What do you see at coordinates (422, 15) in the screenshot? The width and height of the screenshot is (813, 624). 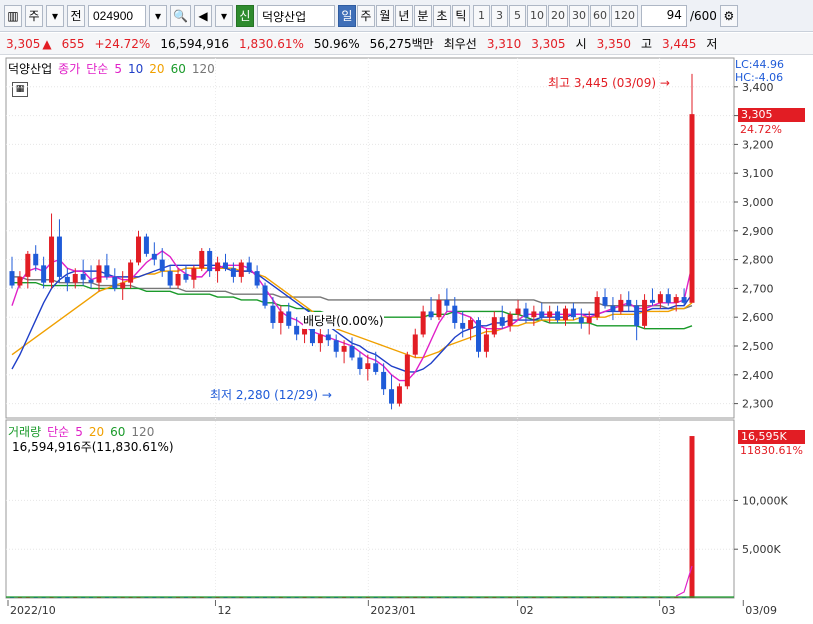 I see `period-button-4: 분` at bounding box center [422, 15].